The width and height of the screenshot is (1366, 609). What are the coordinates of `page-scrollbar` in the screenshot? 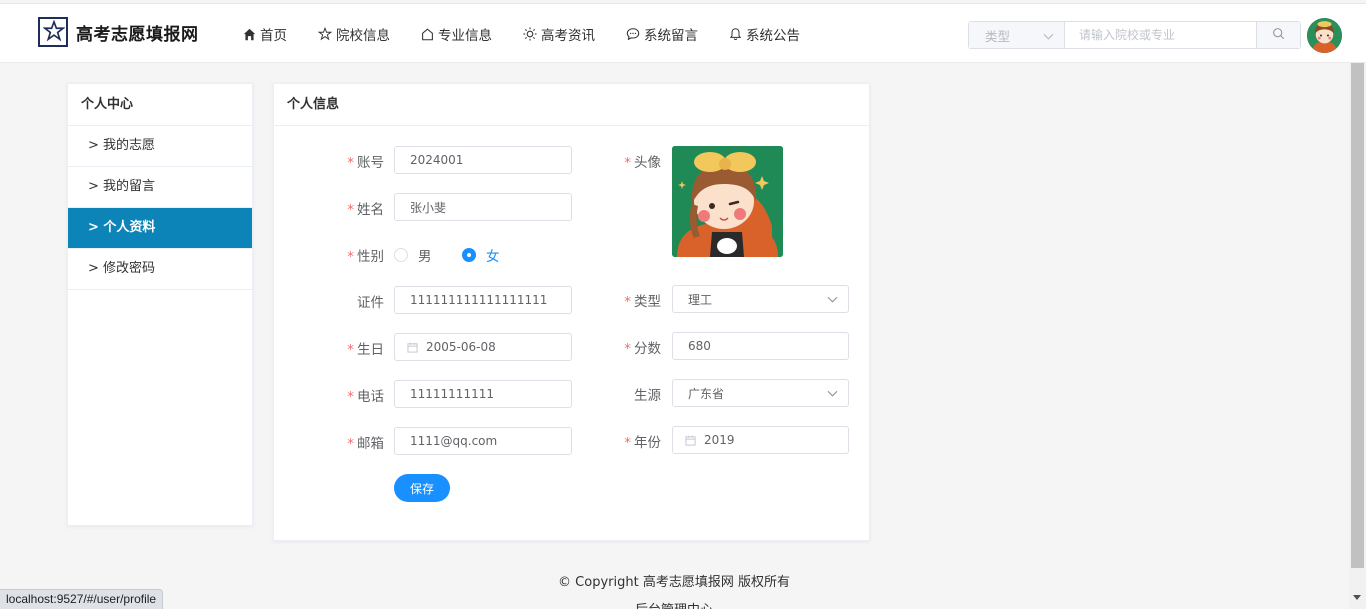 It's located at (1357, 336).